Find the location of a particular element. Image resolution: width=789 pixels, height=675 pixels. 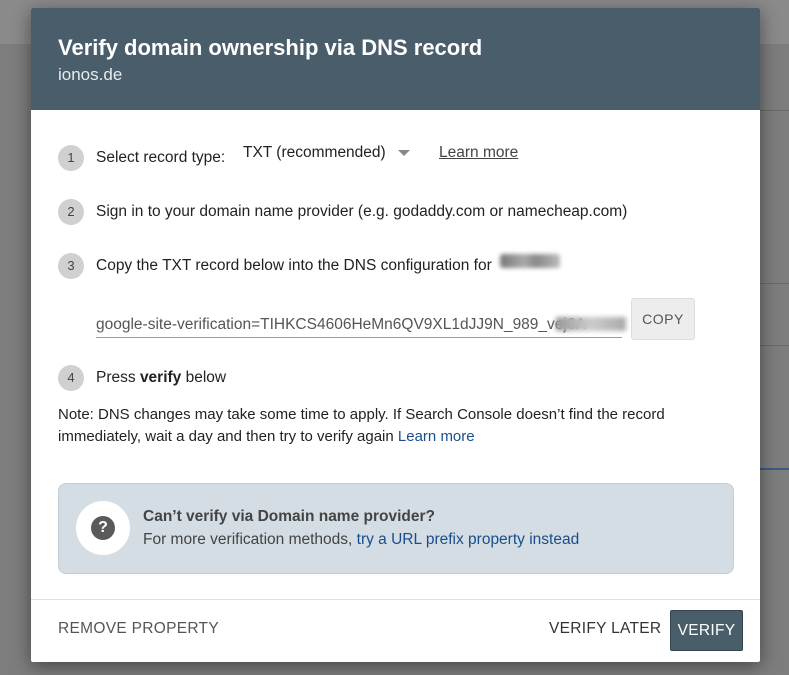

step-number: 1 is located at coordinates (71, 158).